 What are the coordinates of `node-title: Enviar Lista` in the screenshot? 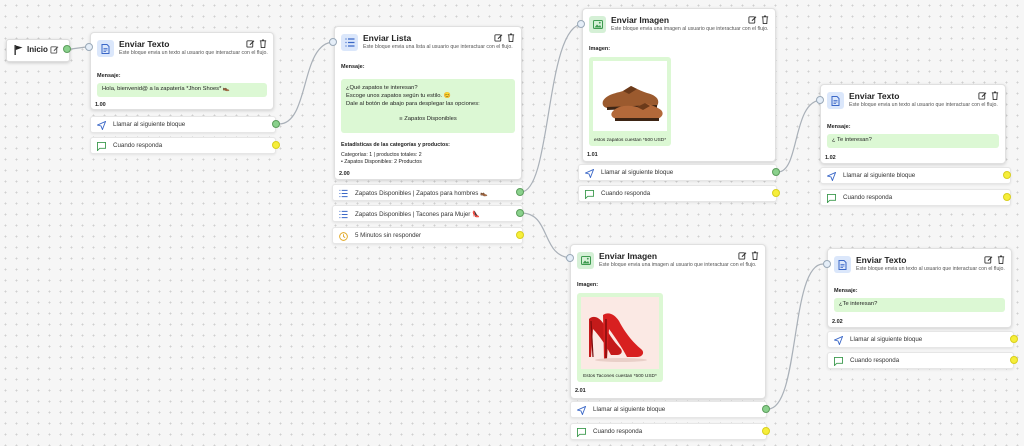 It's located at (387, 38).